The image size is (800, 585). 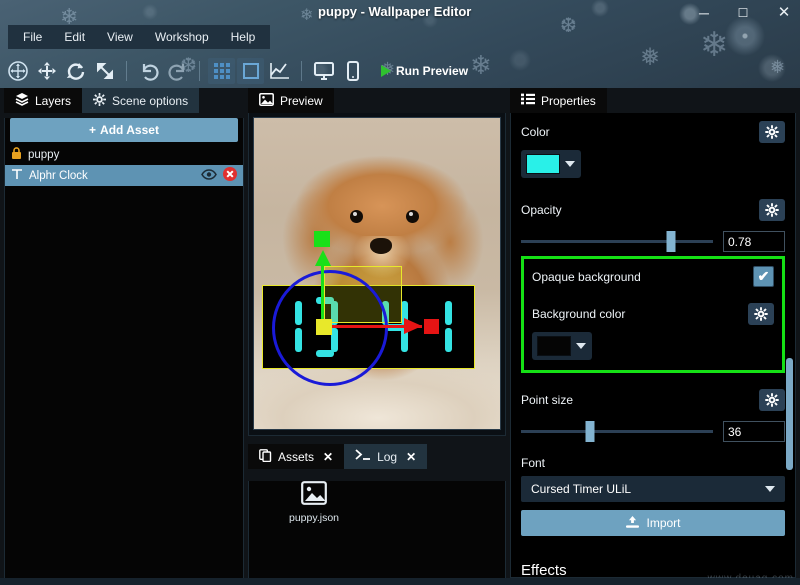 I want to click on gizmo-y-handle, so click(x=322, y=239).